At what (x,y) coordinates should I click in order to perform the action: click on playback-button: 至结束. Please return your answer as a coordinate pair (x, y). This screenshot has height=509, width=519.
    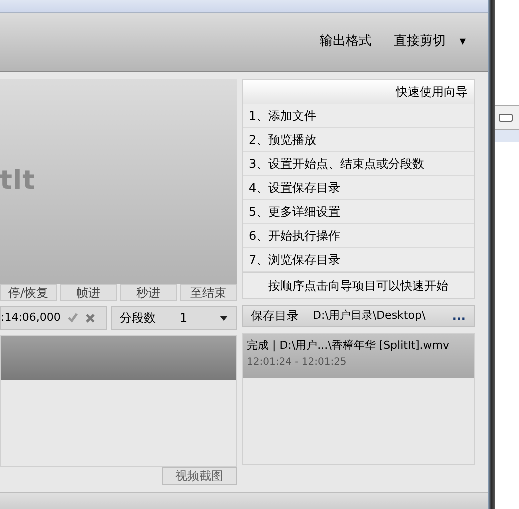
    Looking at the image, I should click on (208, 292).